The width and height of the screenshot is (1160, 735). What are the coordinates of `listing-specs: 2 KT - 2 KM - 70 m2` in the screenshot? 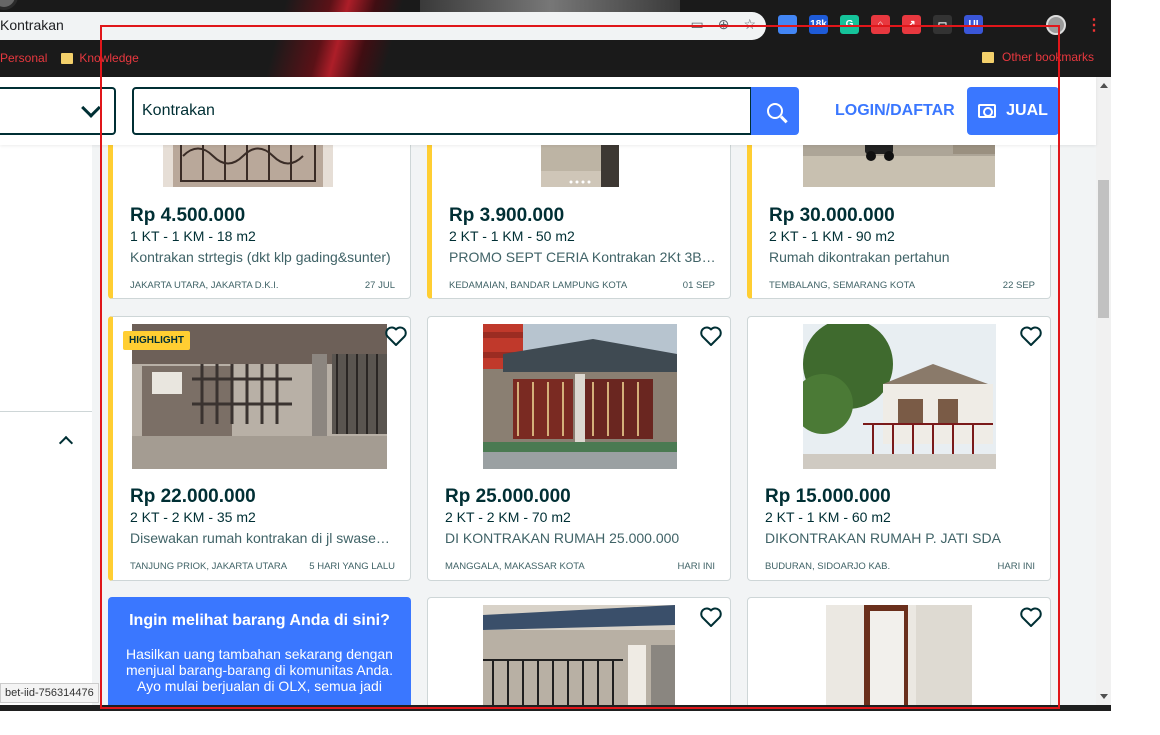 It's located at (508, 517).